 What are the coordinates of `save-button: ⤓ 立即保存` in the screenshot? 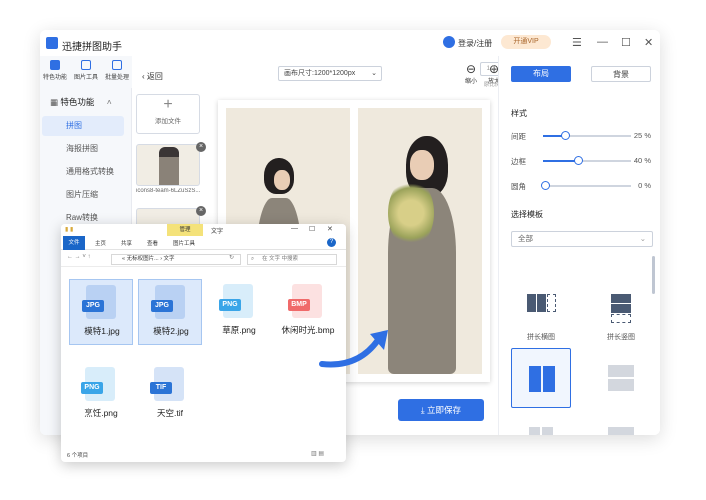 It's located at (441, 410).